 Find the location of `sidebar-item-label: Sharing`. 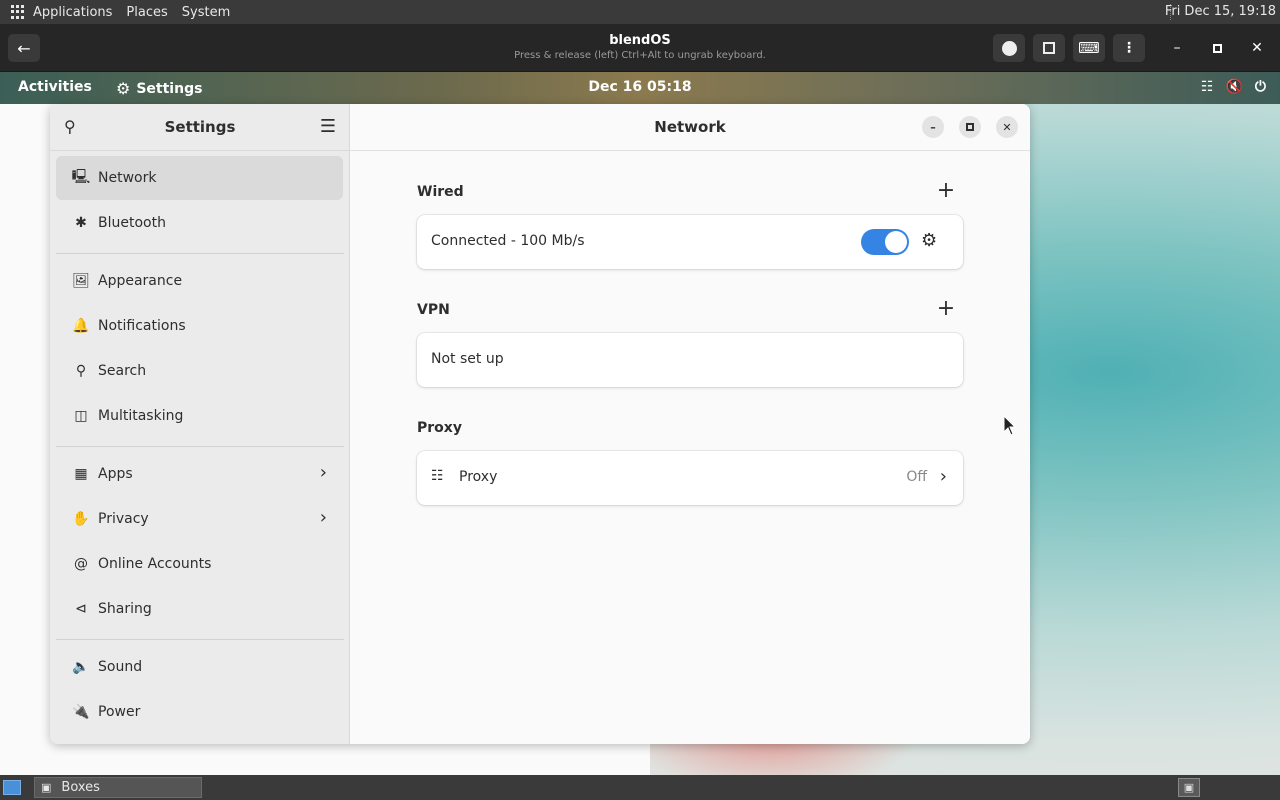

sidebar-item-label: Sharing is located at coordinates (125, 609).